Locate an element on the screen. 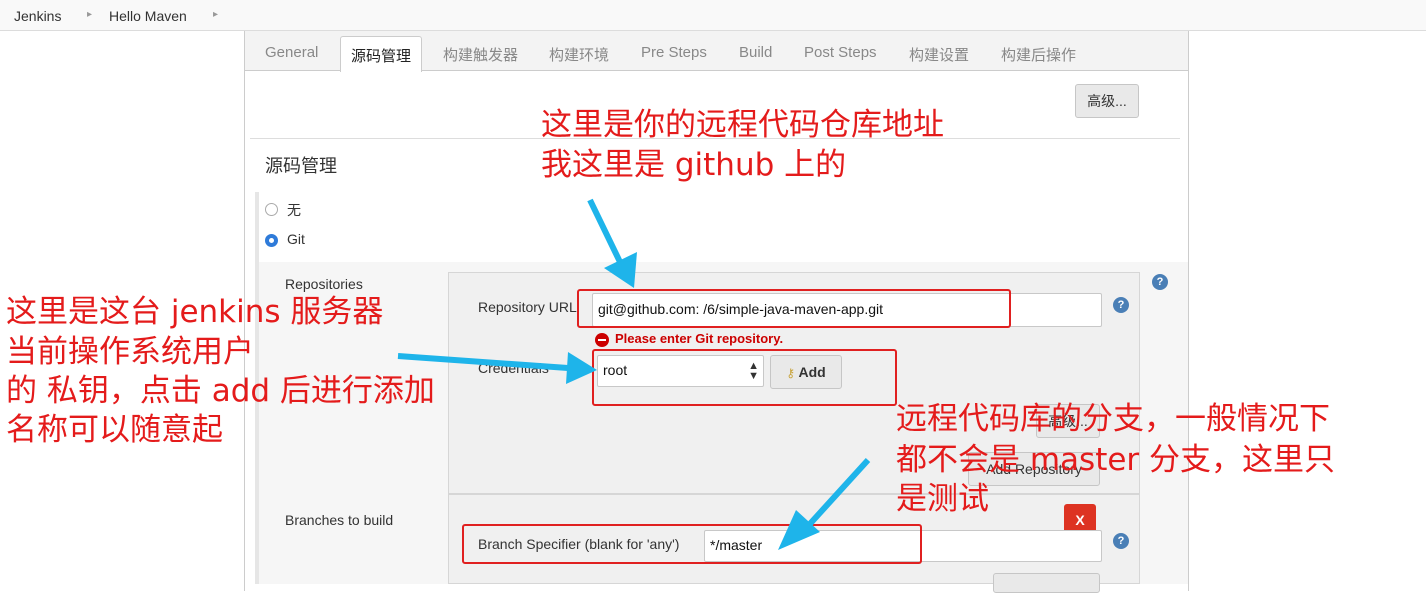 The image size is (1426, 593). annotation-branch-line-1: 远程代码库的分支，一般情况下 is located at coordinates (1113, 419).